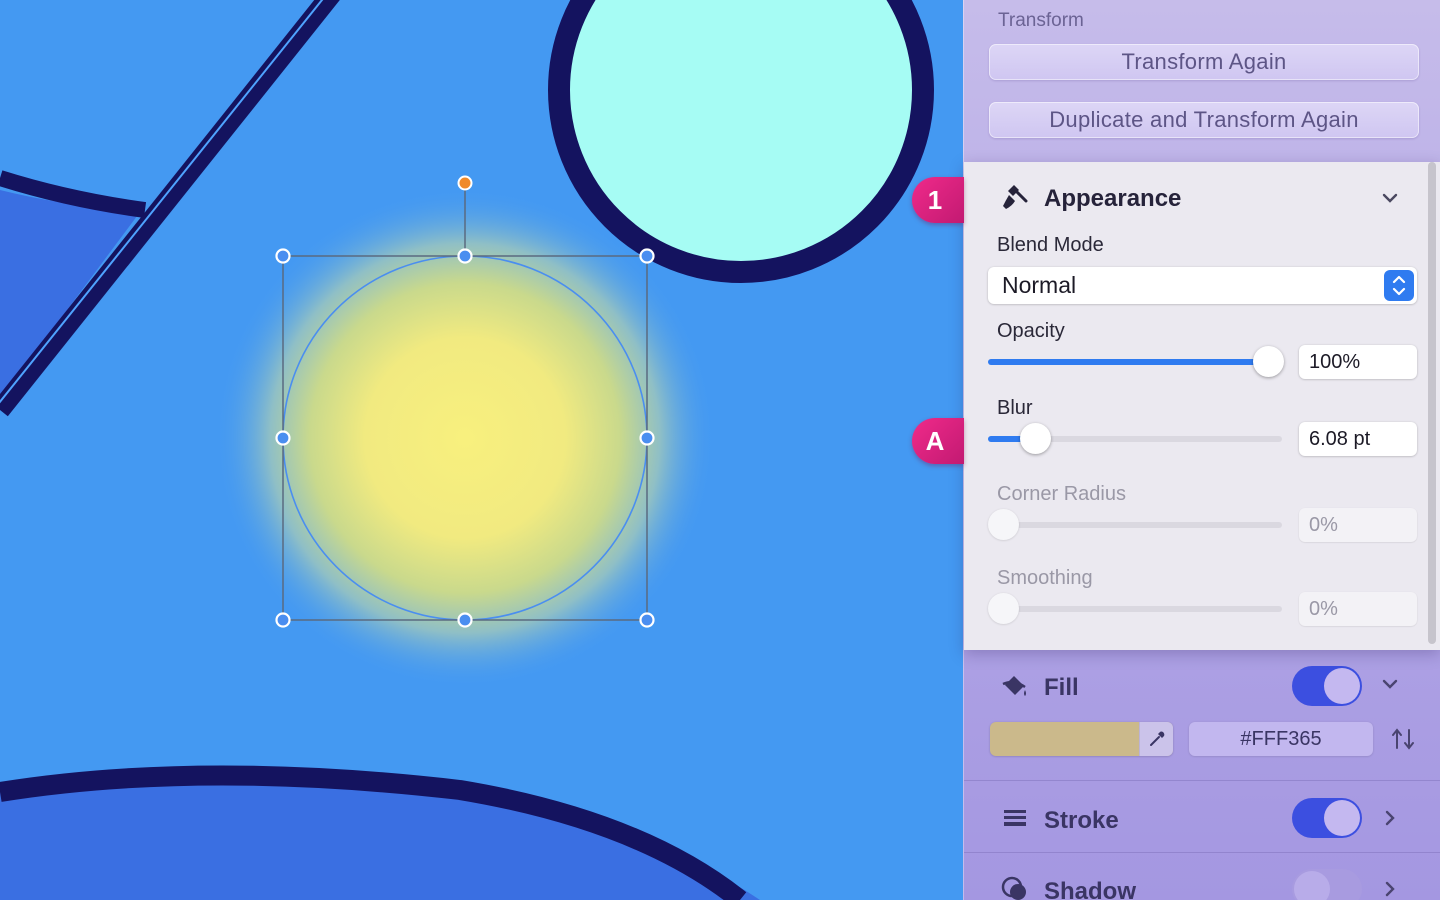  I want to click on lines-icon, so click(1015, 820).